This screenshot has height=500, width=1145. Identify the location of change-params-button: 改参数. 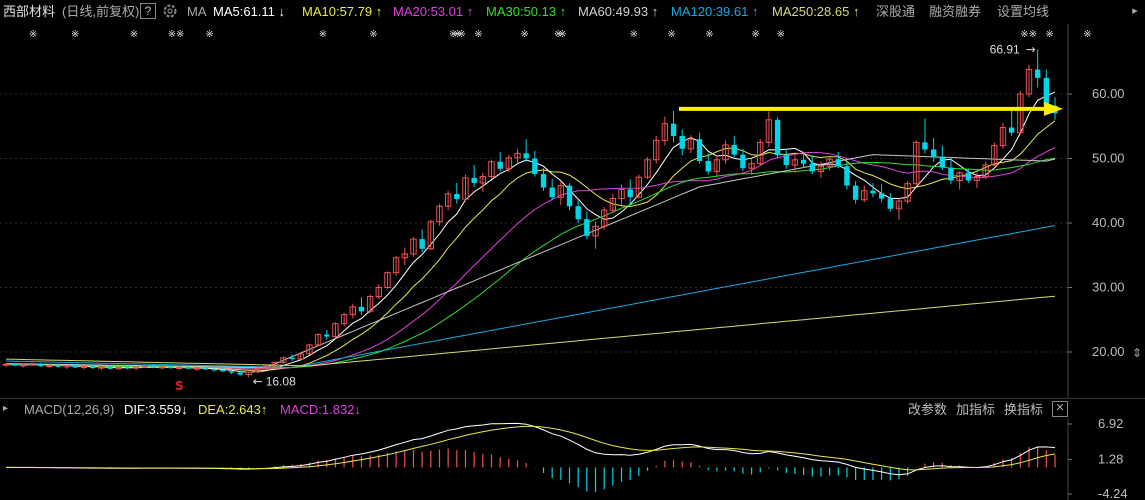
(927, 410).